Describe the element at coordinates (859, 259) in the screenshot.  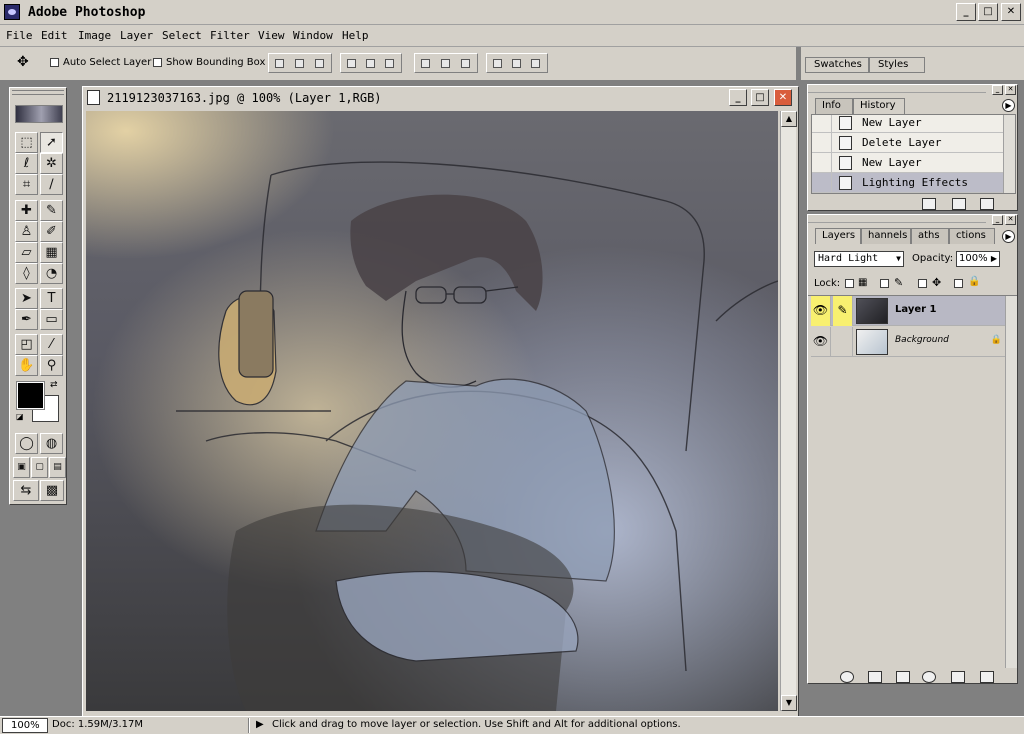
I see `blend-mode-select: Hard Light ▼` at that location.